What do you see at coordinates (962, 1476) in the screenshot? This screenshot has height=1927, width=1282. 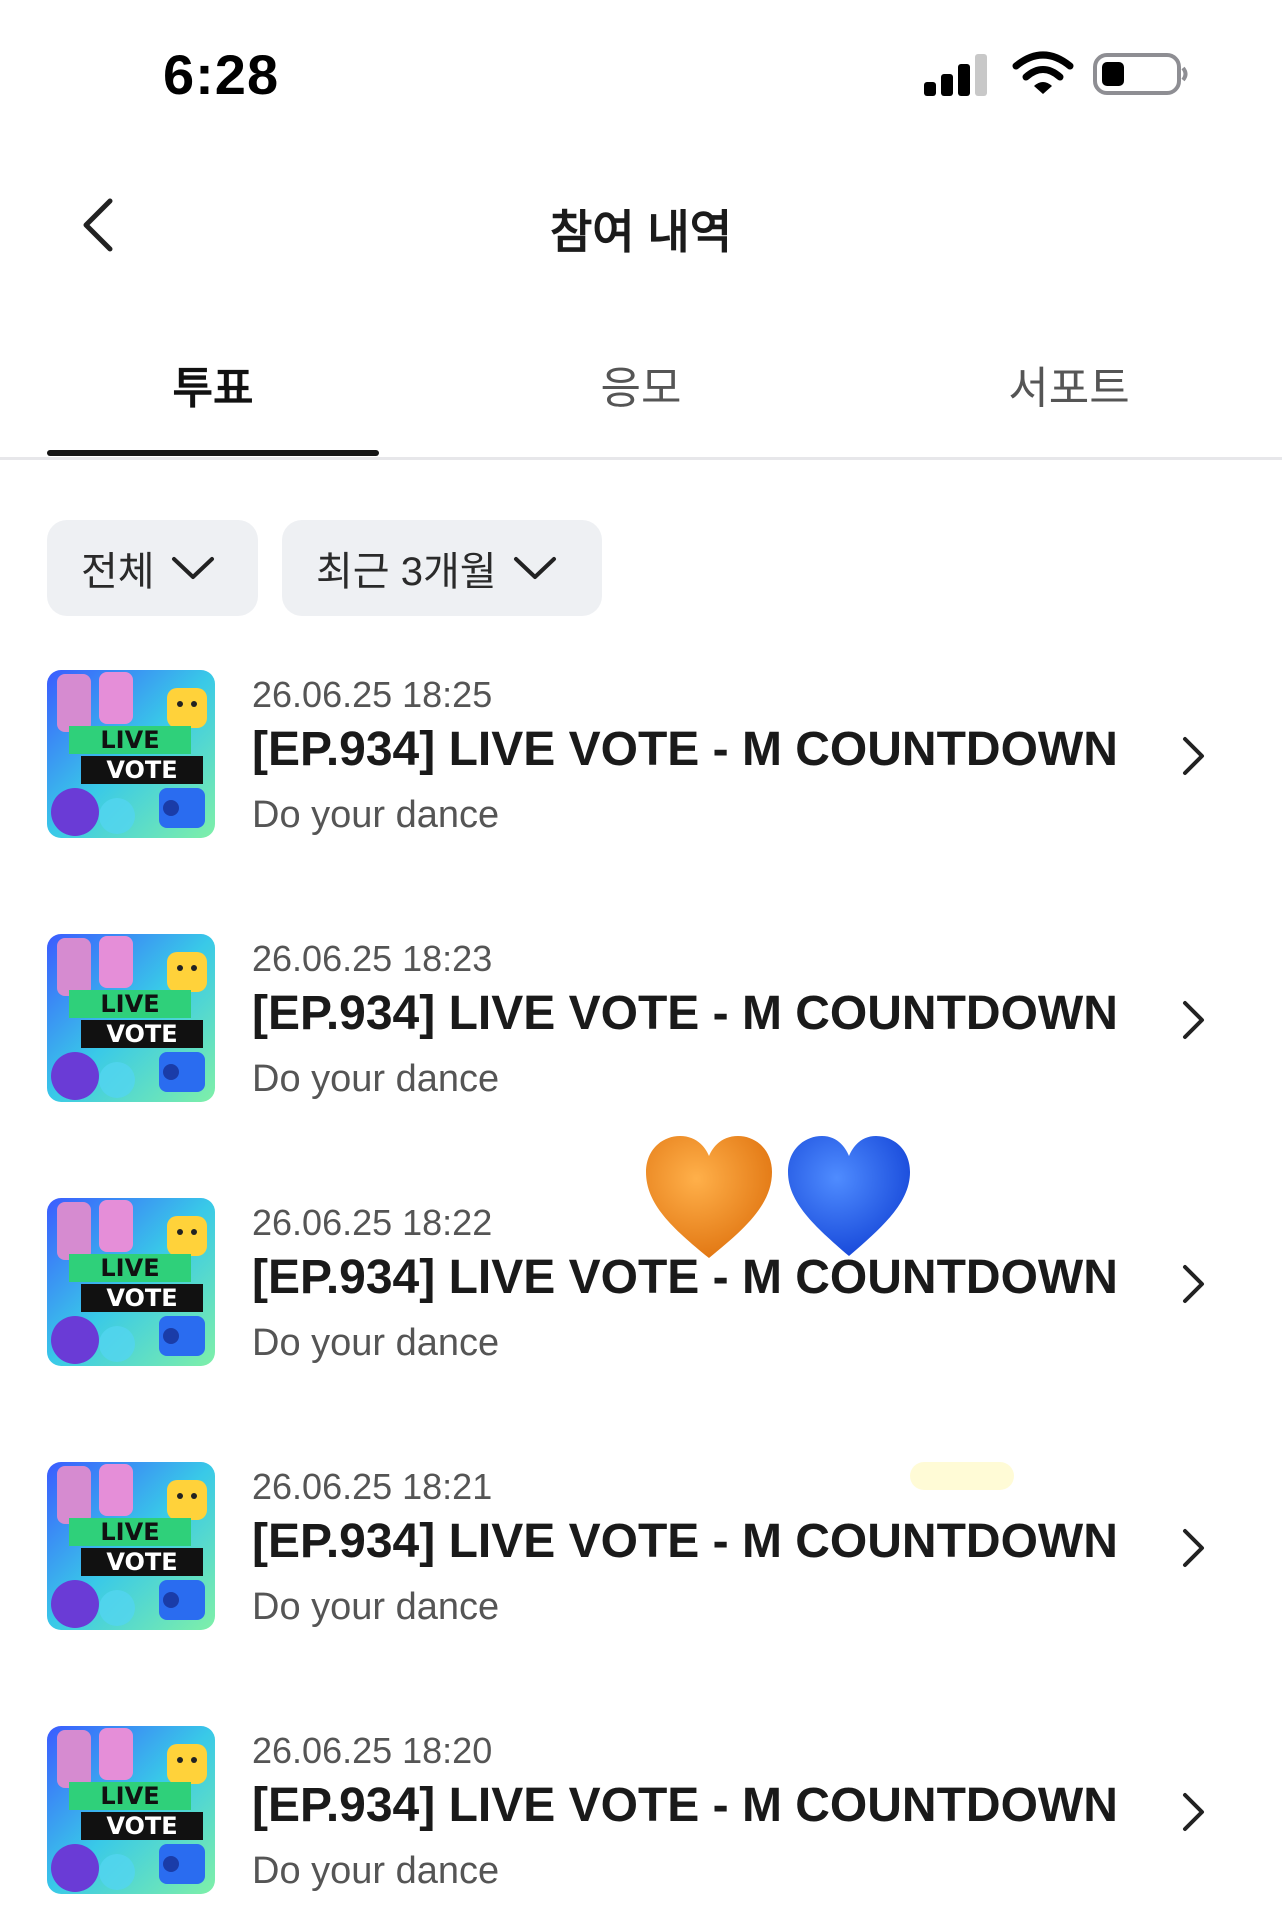 I see `highlight-smudge` at bounding box center [962, 1476].